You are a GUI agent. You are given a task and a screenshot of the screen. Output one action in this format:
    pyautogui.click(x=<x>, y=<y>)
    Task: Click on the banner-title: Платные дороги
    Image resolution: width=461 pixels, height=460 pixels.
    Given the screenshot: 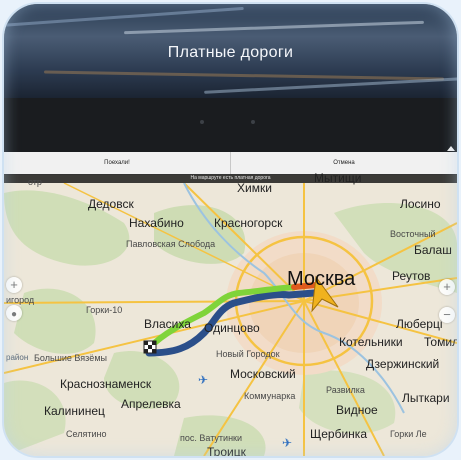 What is the action you would take?
    pyautogui.click(x=230, y=52)
    